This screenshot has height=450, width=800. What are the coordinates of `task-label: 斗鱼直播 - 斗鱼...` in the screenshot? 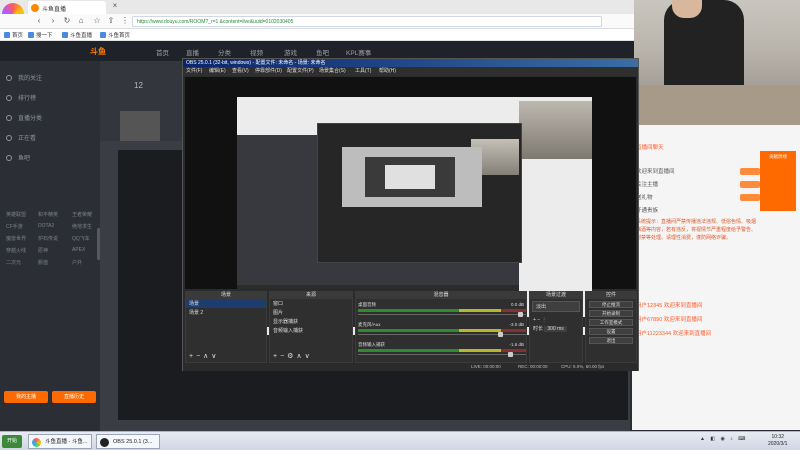 It's located at (66, 442).